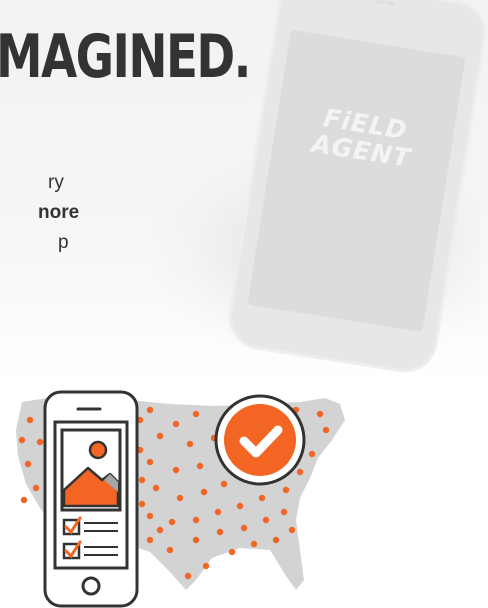 This screenshot has width=488, height=608. Describe the element at coordinates (260, 440) in the screenshot. I see `check-badge` at that location.